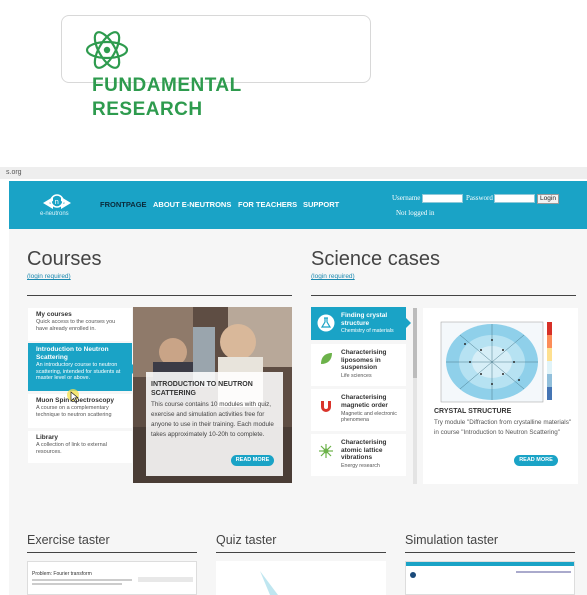 The width and height of the screenshot is (587, 595). Describe the element at coordinates (267, 204) in the screenshot. I see `nav-for-teachers: FOR TEACHERS` at that location.